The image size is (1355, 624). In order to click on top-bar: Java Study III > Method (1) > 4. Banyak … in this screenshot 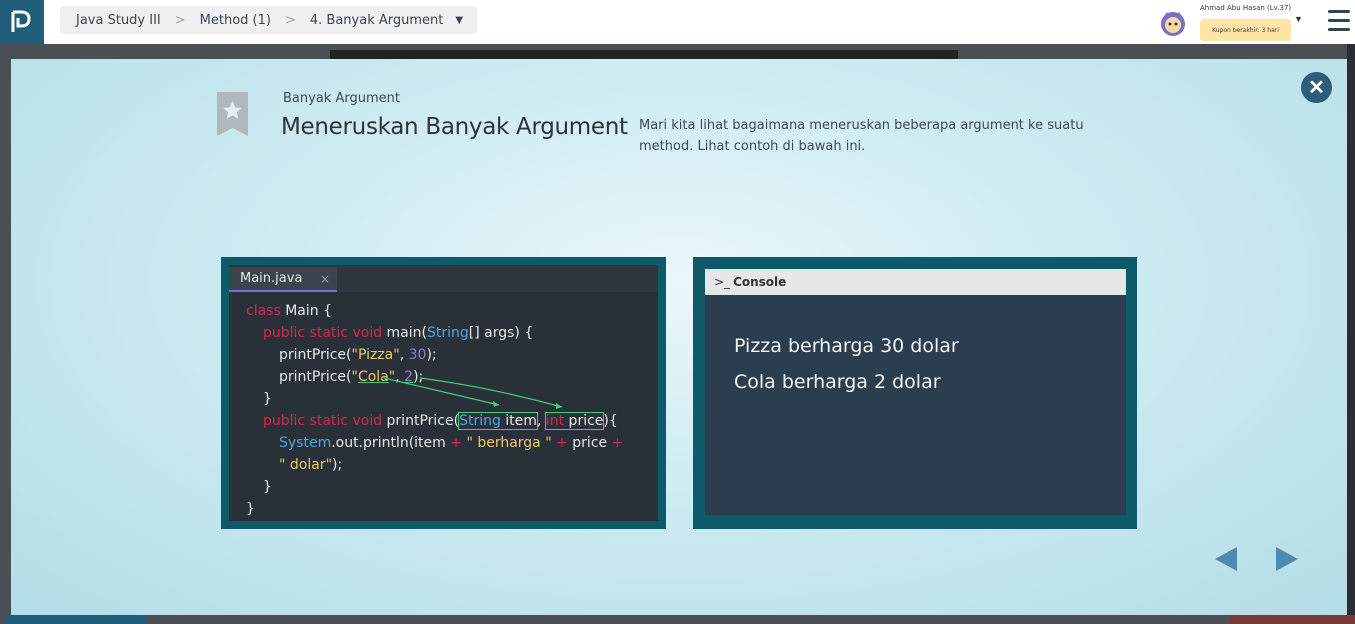, I will do `click(677, 22)`.